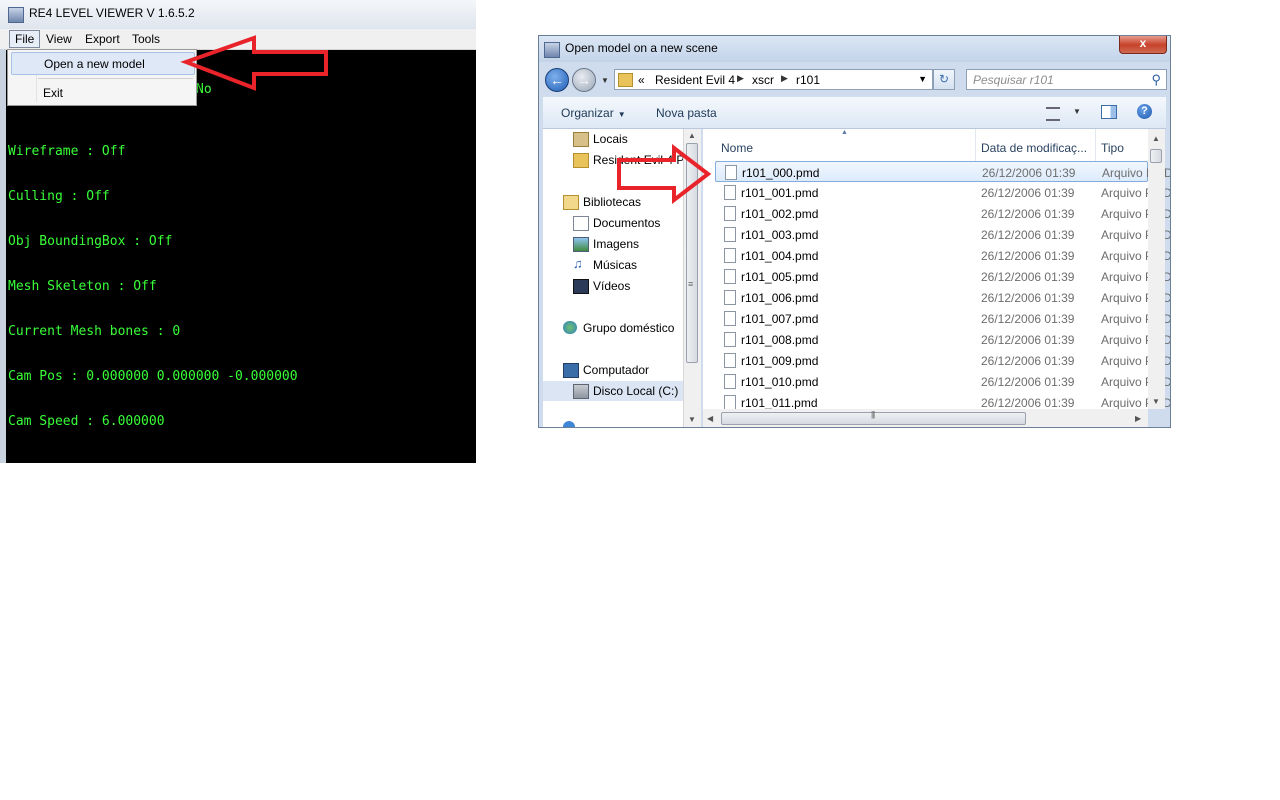 The image size is (1280, 800). What do you see at coordinates (615, 265) in the screenshot?
I see `nav-item-label: Músicas` at bounding box center [615, 265].